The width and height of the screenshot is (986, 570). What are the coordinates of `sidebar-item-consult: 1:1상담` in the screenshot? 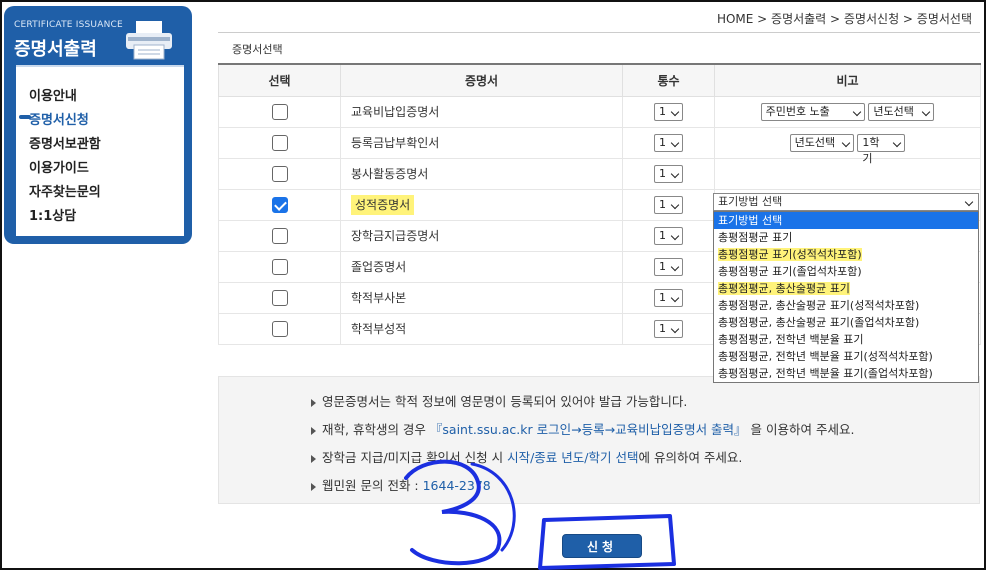 It's located at (52, 214).